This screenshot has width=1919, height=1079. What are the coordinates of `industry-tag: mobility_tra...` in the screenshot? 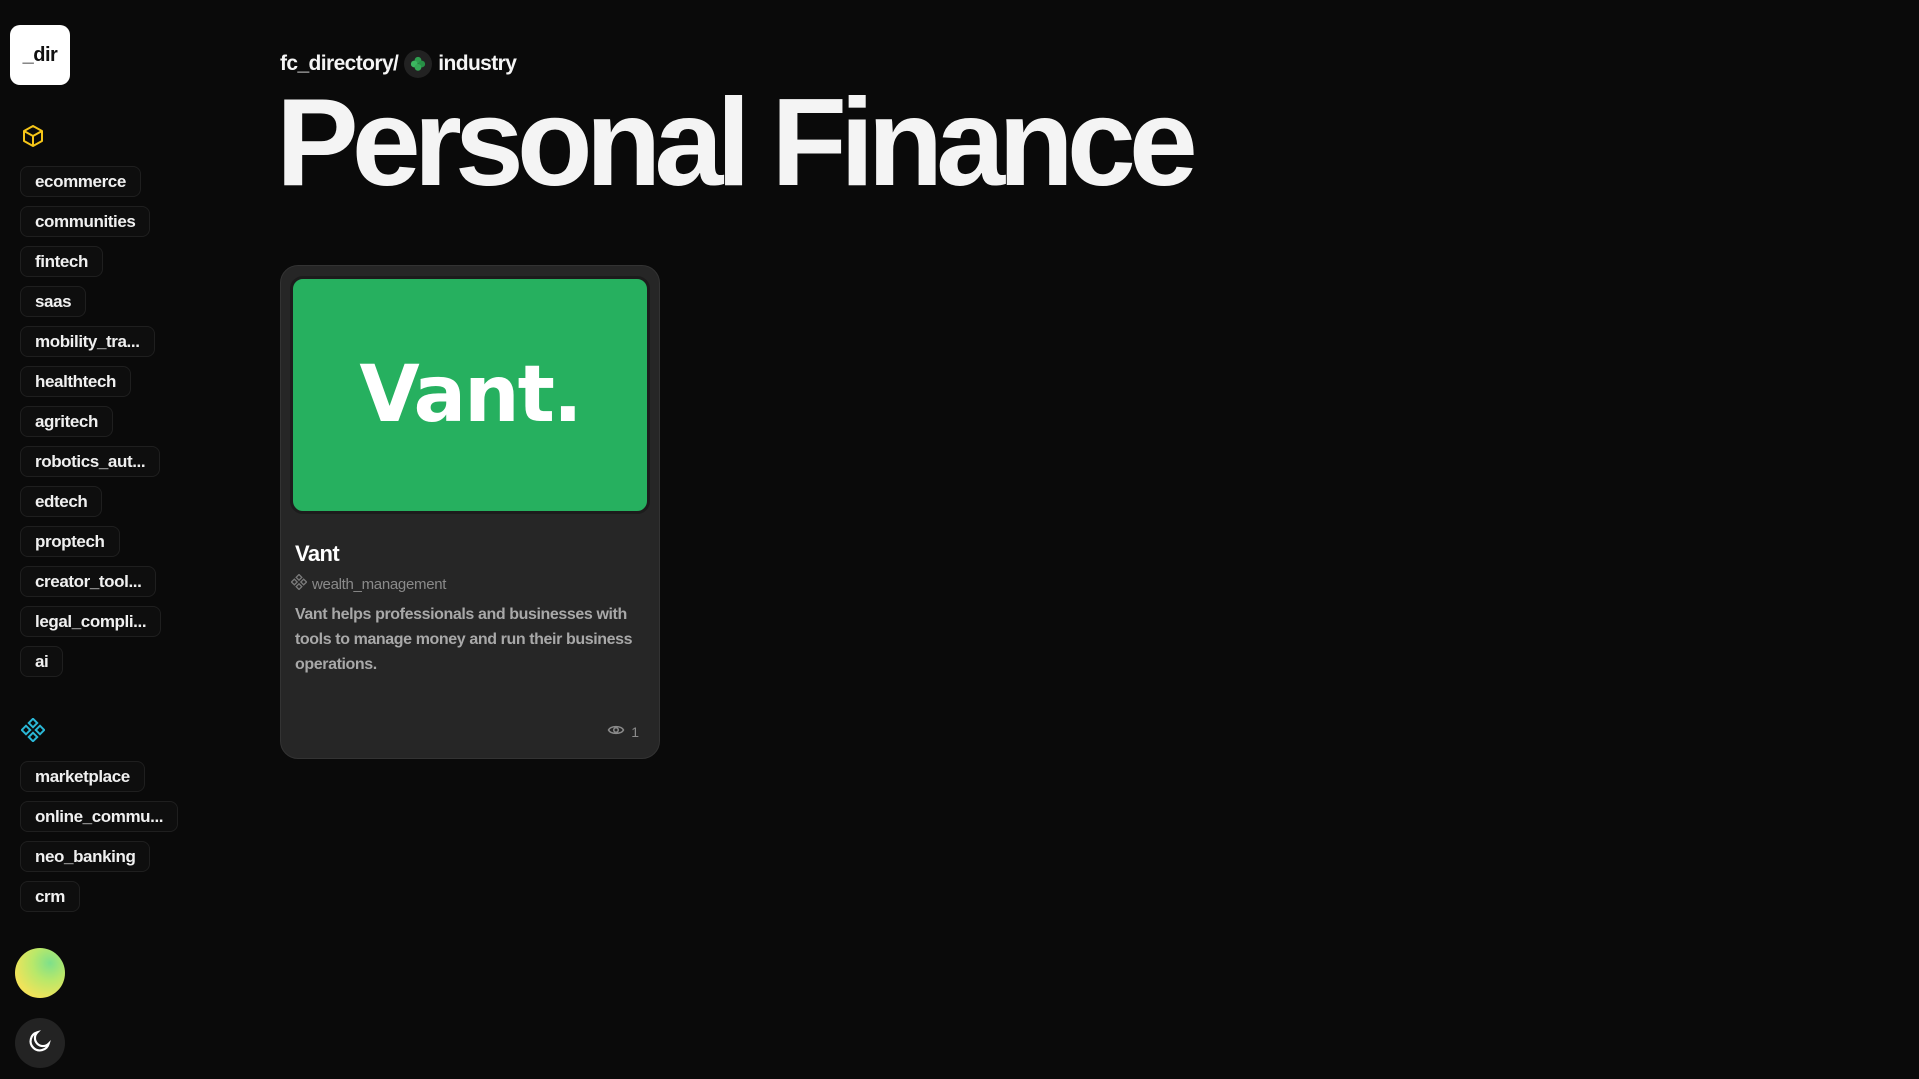 It's located at (87, 341).